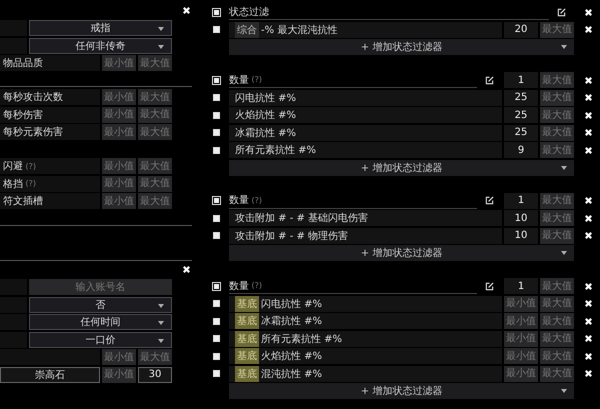 This screenshot has height=409, width=600. I want to click on stat-text: 冰霜抗性 #%, so click(265, 133).